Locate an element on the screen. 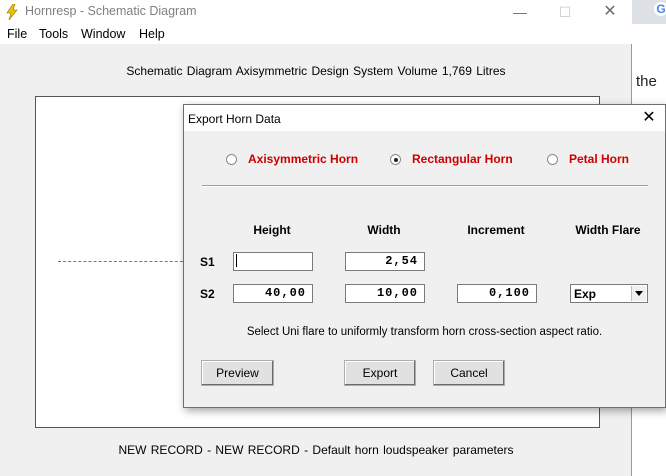  window-title: Hornresp - Schematic Diagram is located at coordinates (111, 11).